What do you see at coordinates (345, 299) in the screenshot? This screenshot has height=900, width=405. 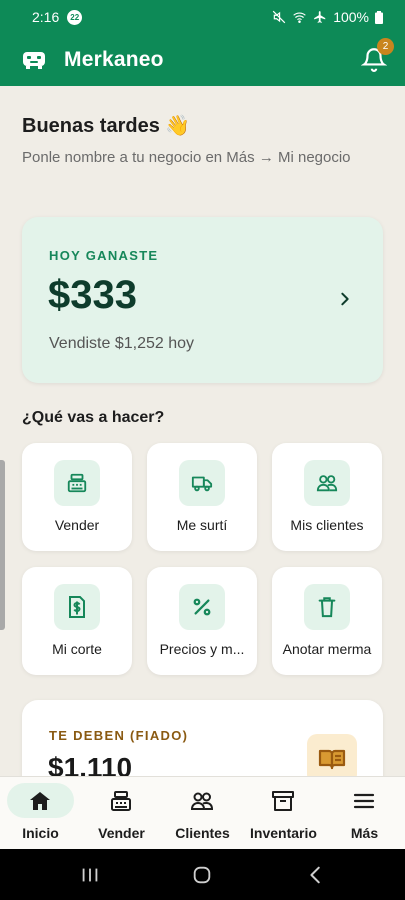 I see `chevron-right-icon` at bounding box center [345, 299].